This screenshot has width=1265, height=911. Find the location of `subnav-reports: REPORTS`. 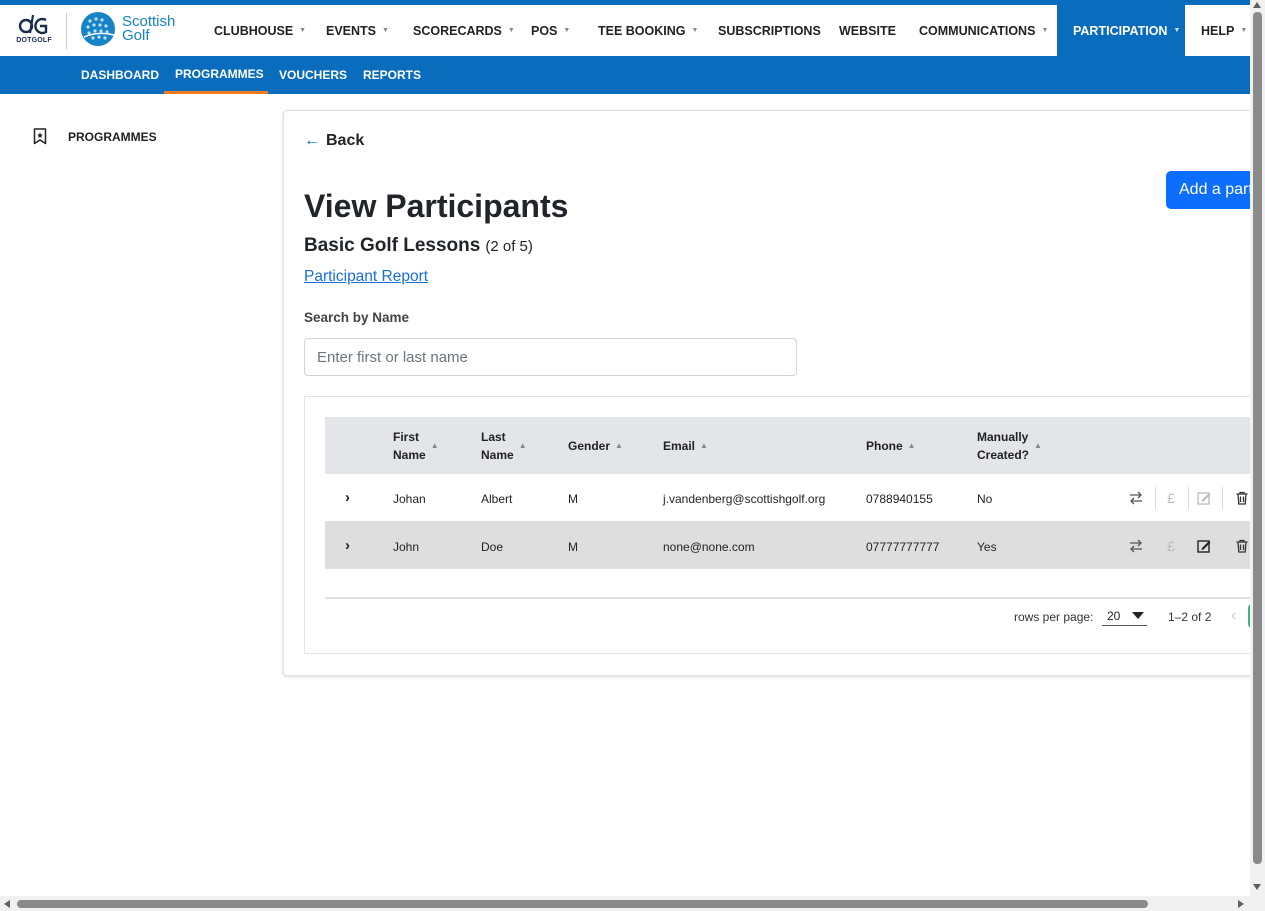

subnav-reports: REPORTS is located at coordinates (392, 75).